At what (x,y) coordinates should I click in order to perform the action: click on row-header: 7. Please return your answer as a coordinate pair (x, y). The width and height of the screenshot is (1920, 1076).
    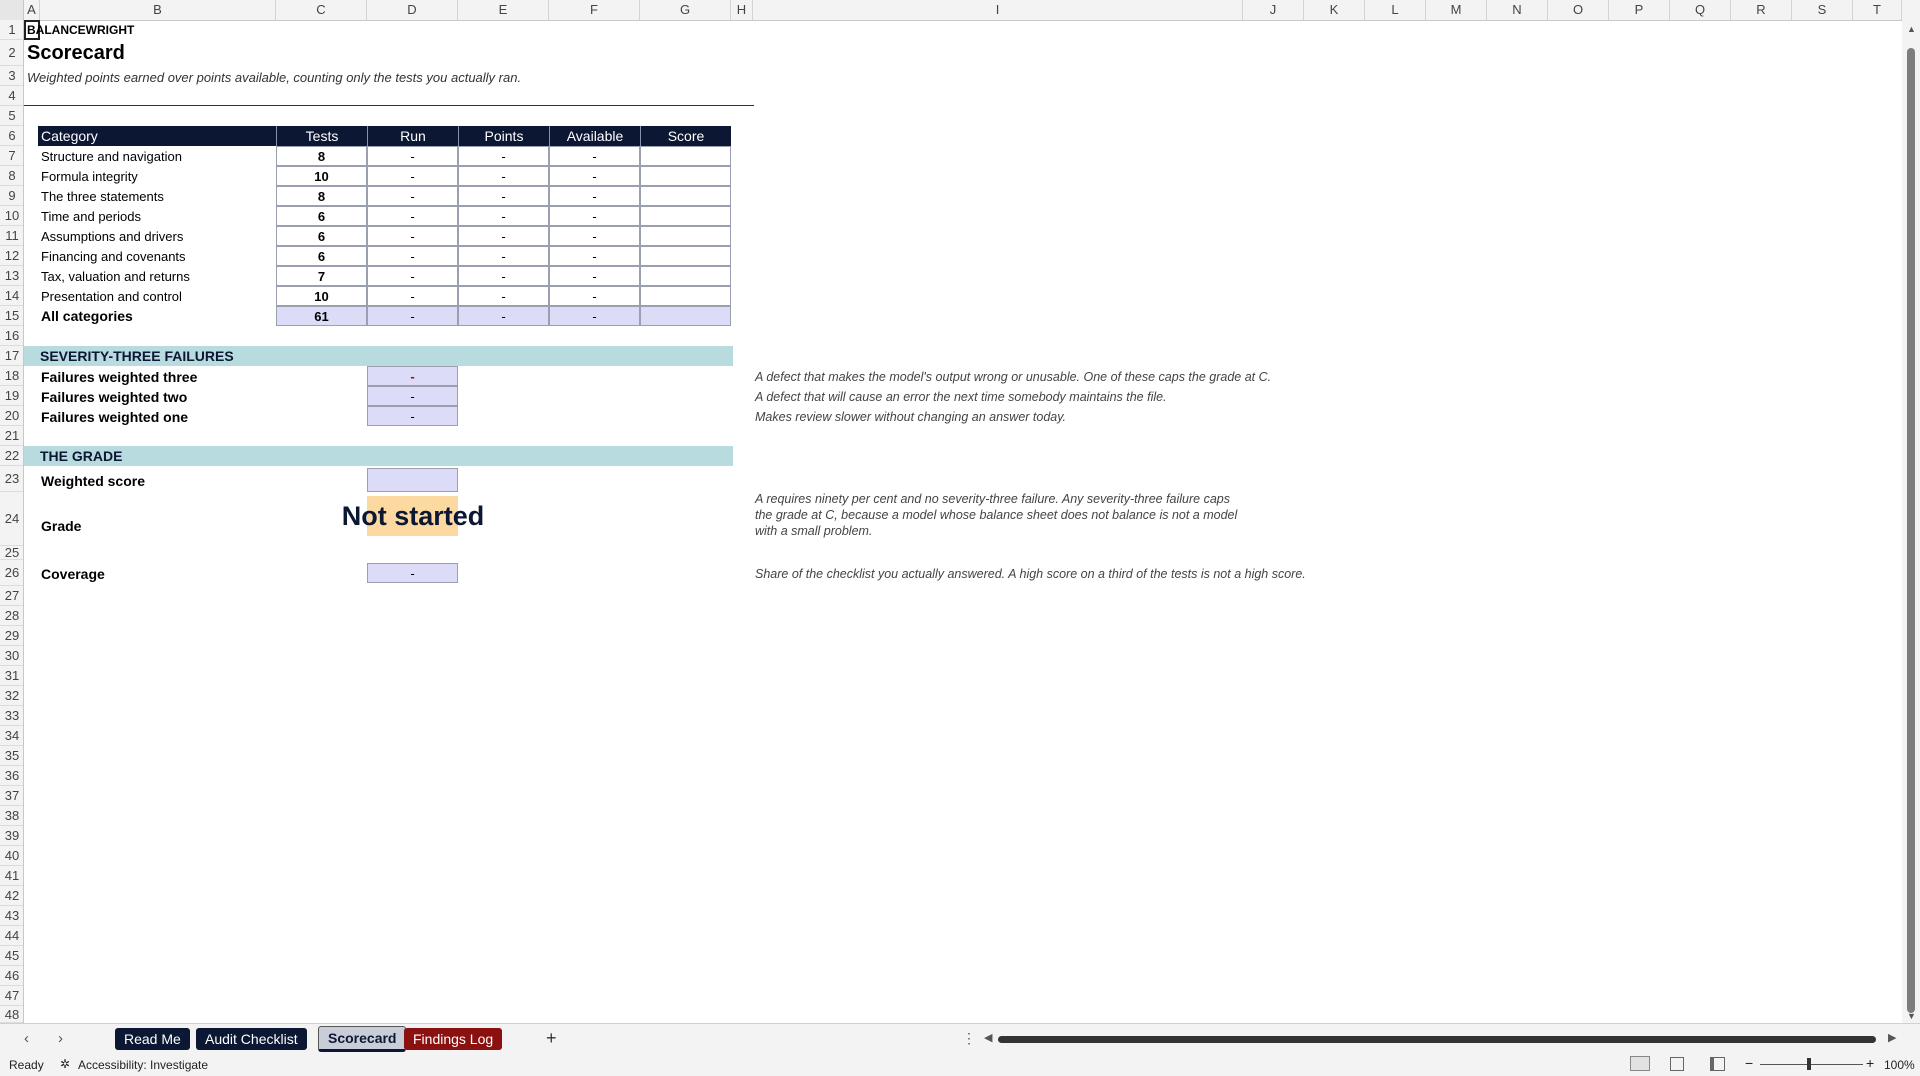
    Looking at the image, I should click on (11, 156).